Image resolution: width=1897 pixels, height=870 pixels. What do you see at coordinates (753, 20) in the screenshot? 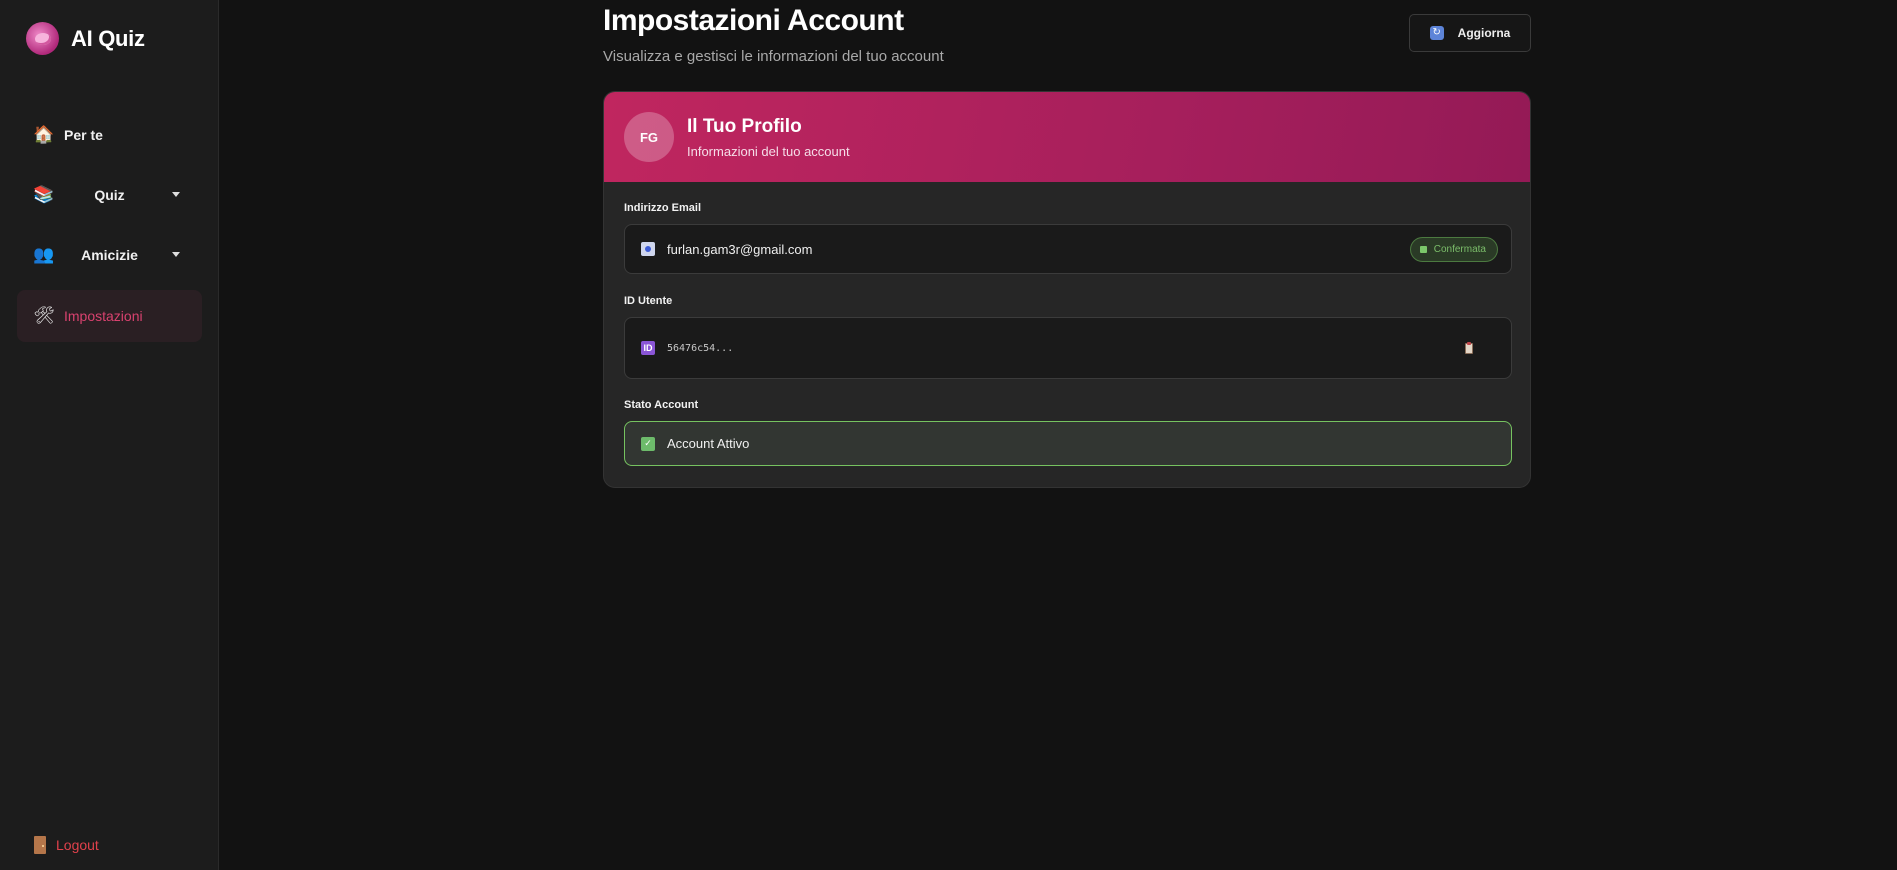
I see `page-title: Impostazioni Account` at bounding box center [753, 20].